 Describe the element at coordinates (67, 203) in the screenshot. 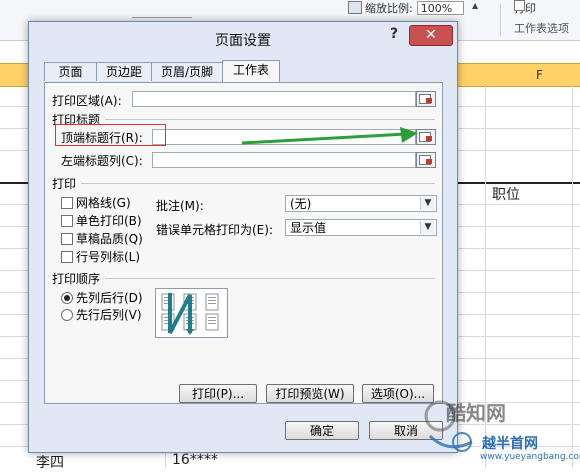

I see `gridlines-checkbox` at that location.